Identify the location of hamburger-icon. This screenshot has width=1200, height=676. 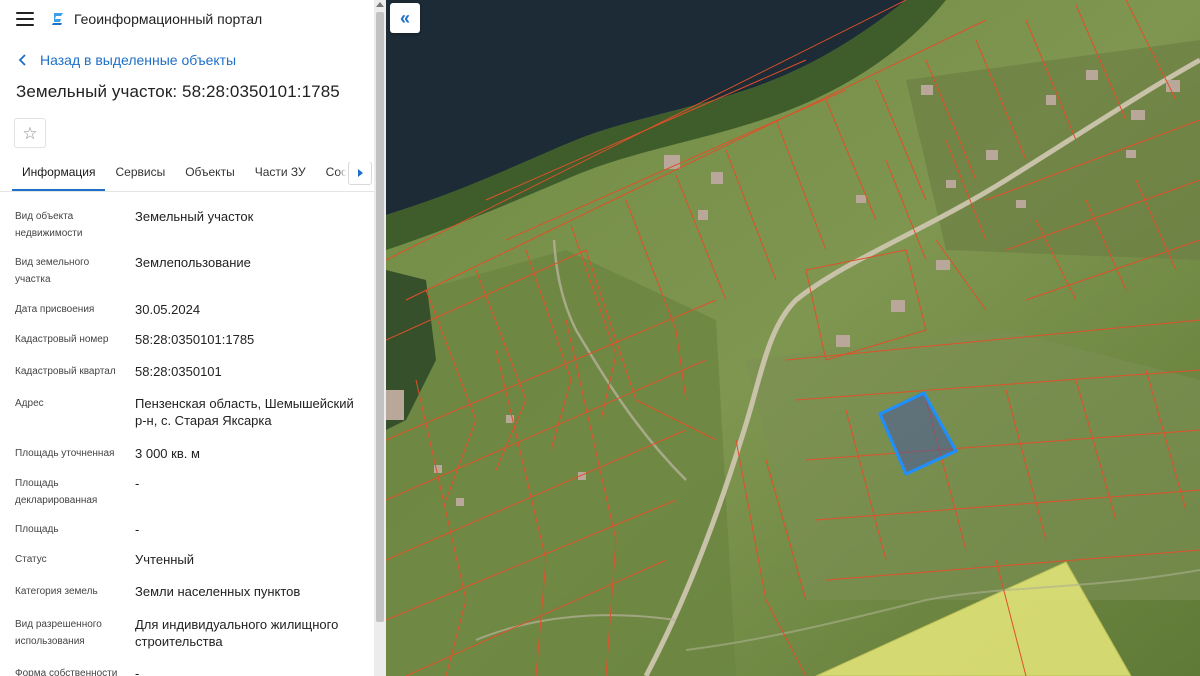
(25, 19).